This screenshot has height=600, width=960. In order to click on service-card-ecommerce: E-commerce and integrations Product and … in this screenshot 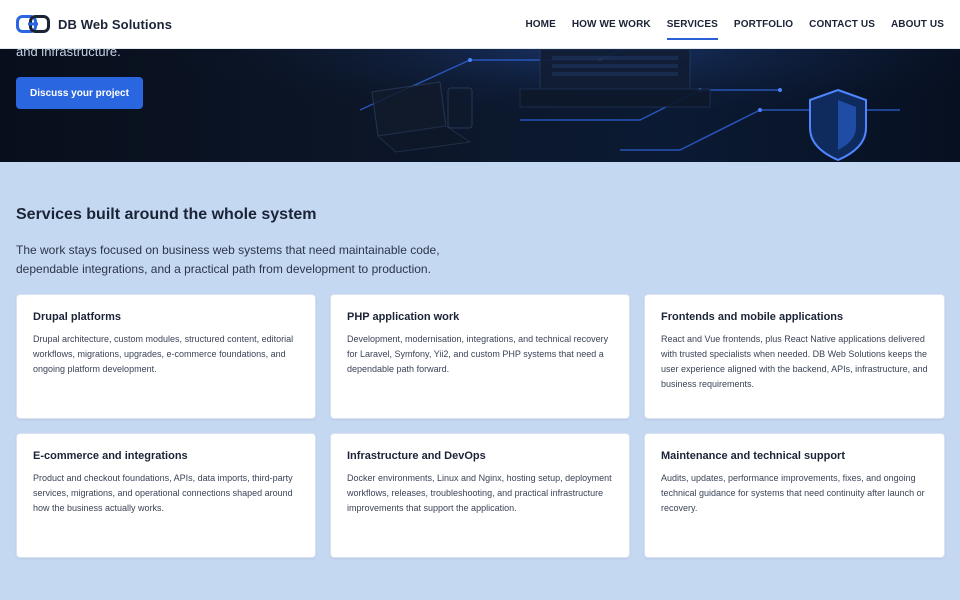, I will do `click(166, 495)`.